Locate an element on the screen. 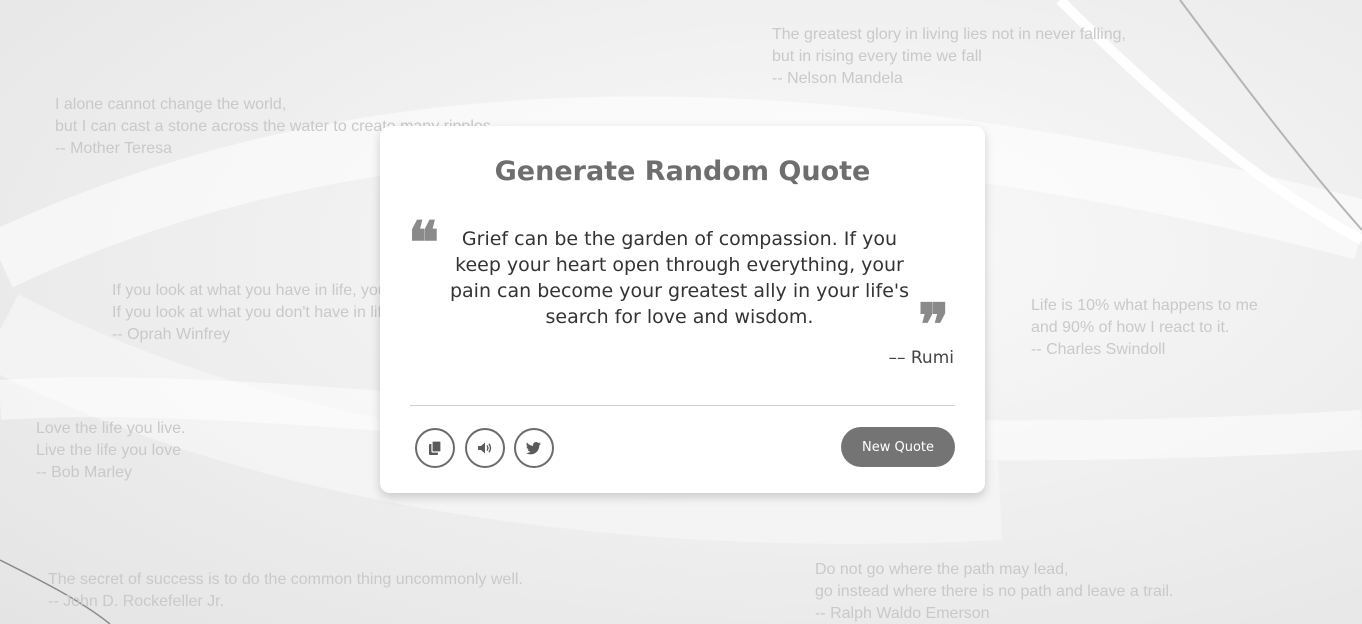  background-quote-author: -- Ralph Waldo Emerson is located at coordinates (902, 613).